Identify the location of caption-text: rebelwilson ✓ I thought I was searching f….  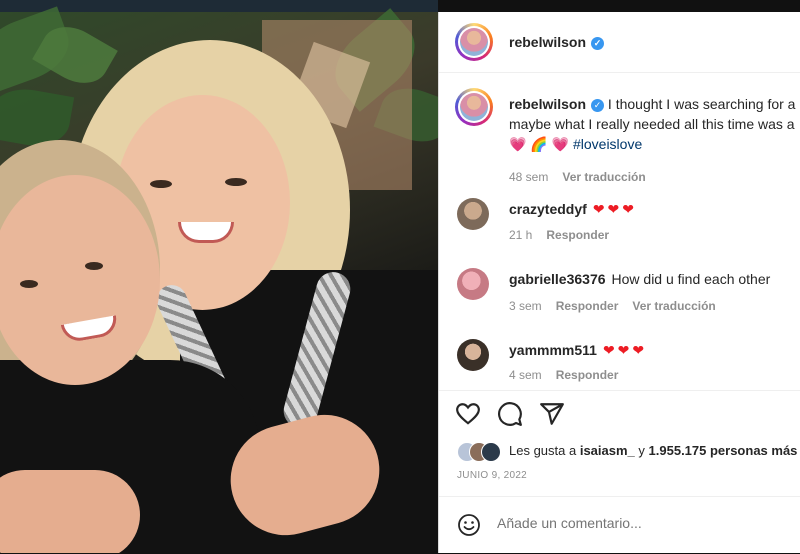
(654, 124).